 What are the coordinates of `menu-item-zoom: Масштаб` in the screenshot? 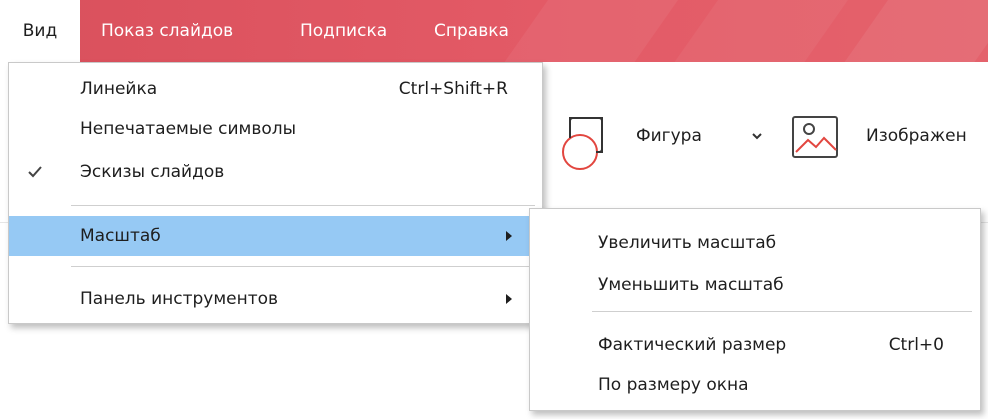 It's located at (275, 236).